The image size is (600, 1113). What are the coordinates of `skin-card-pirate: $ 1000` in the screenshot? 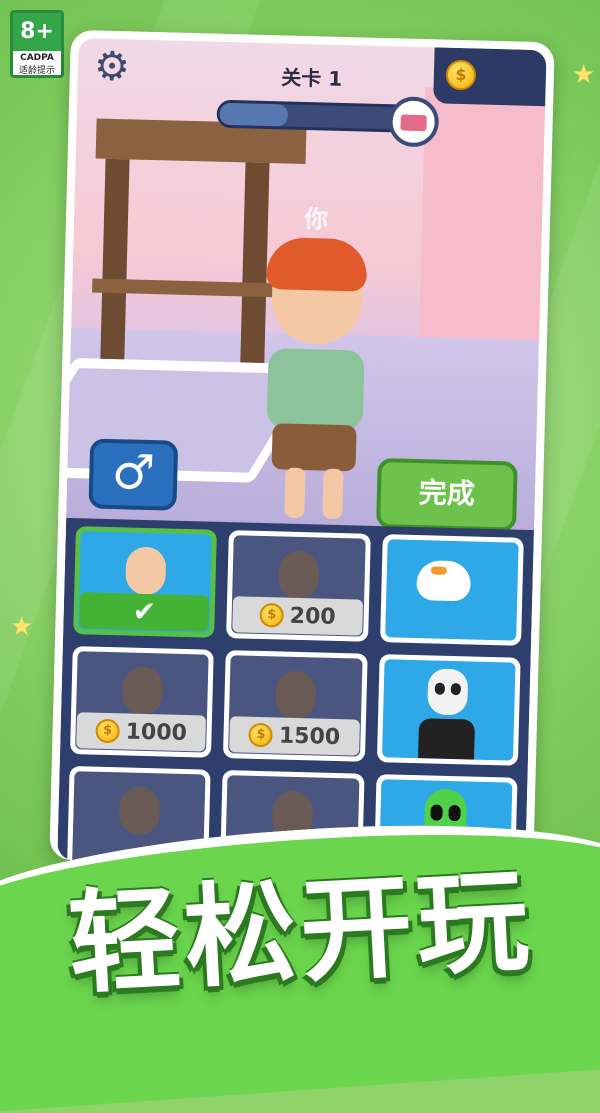 It's located at (142, 702).